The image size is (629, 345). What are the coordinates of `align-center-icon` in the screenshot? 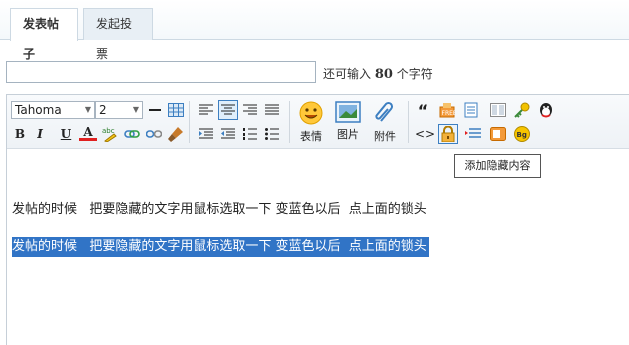 It's located at (228, 109).